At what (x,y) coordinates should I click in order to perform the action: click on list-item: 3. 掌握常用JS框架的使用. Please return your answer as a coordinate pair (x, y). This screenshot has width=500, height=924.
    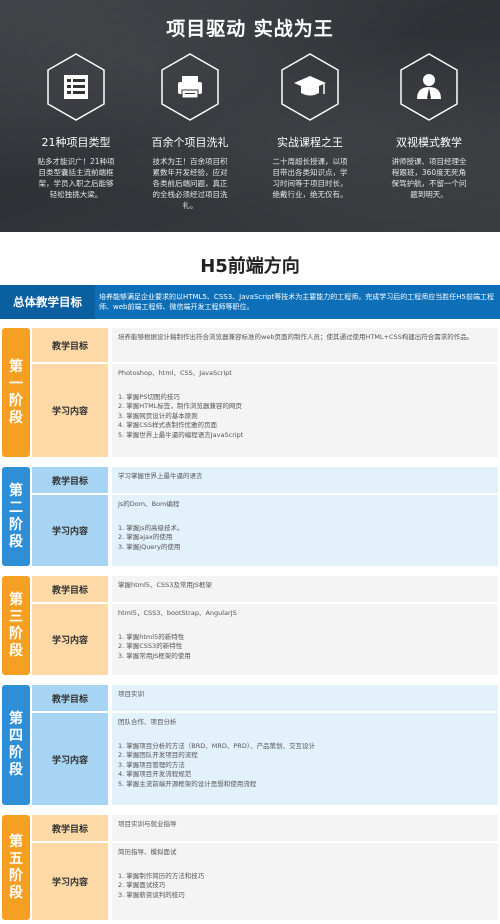
    Looking at the image, I should click on (154, 655).